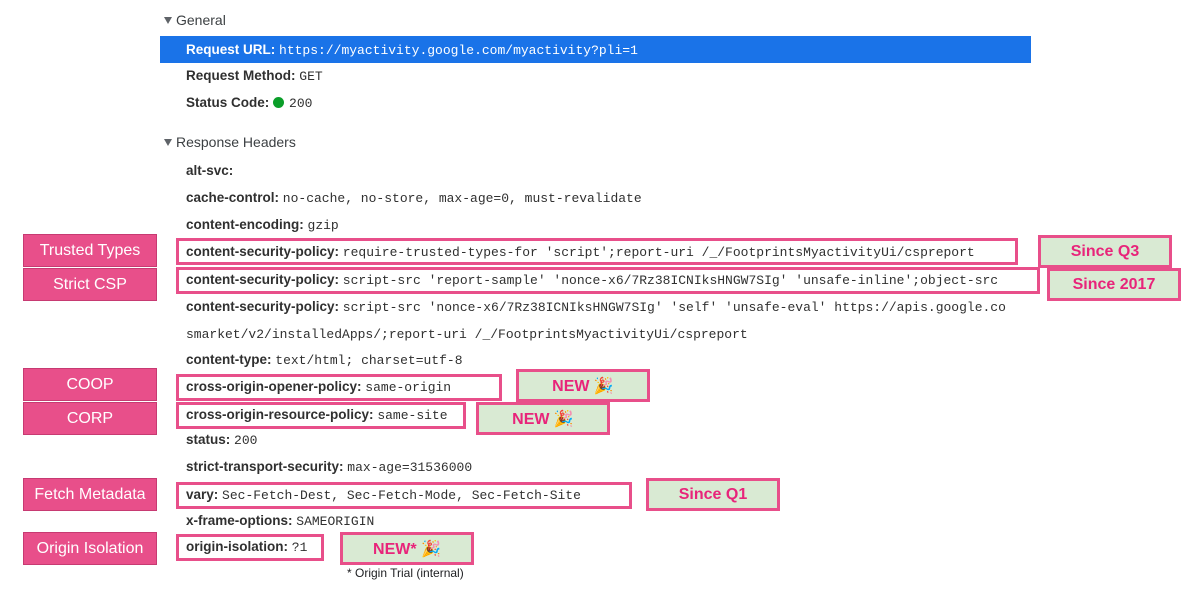 This screenshot has height=598, width=1200. I want to click on status-code-label: Status Code:, so click(228, 102).